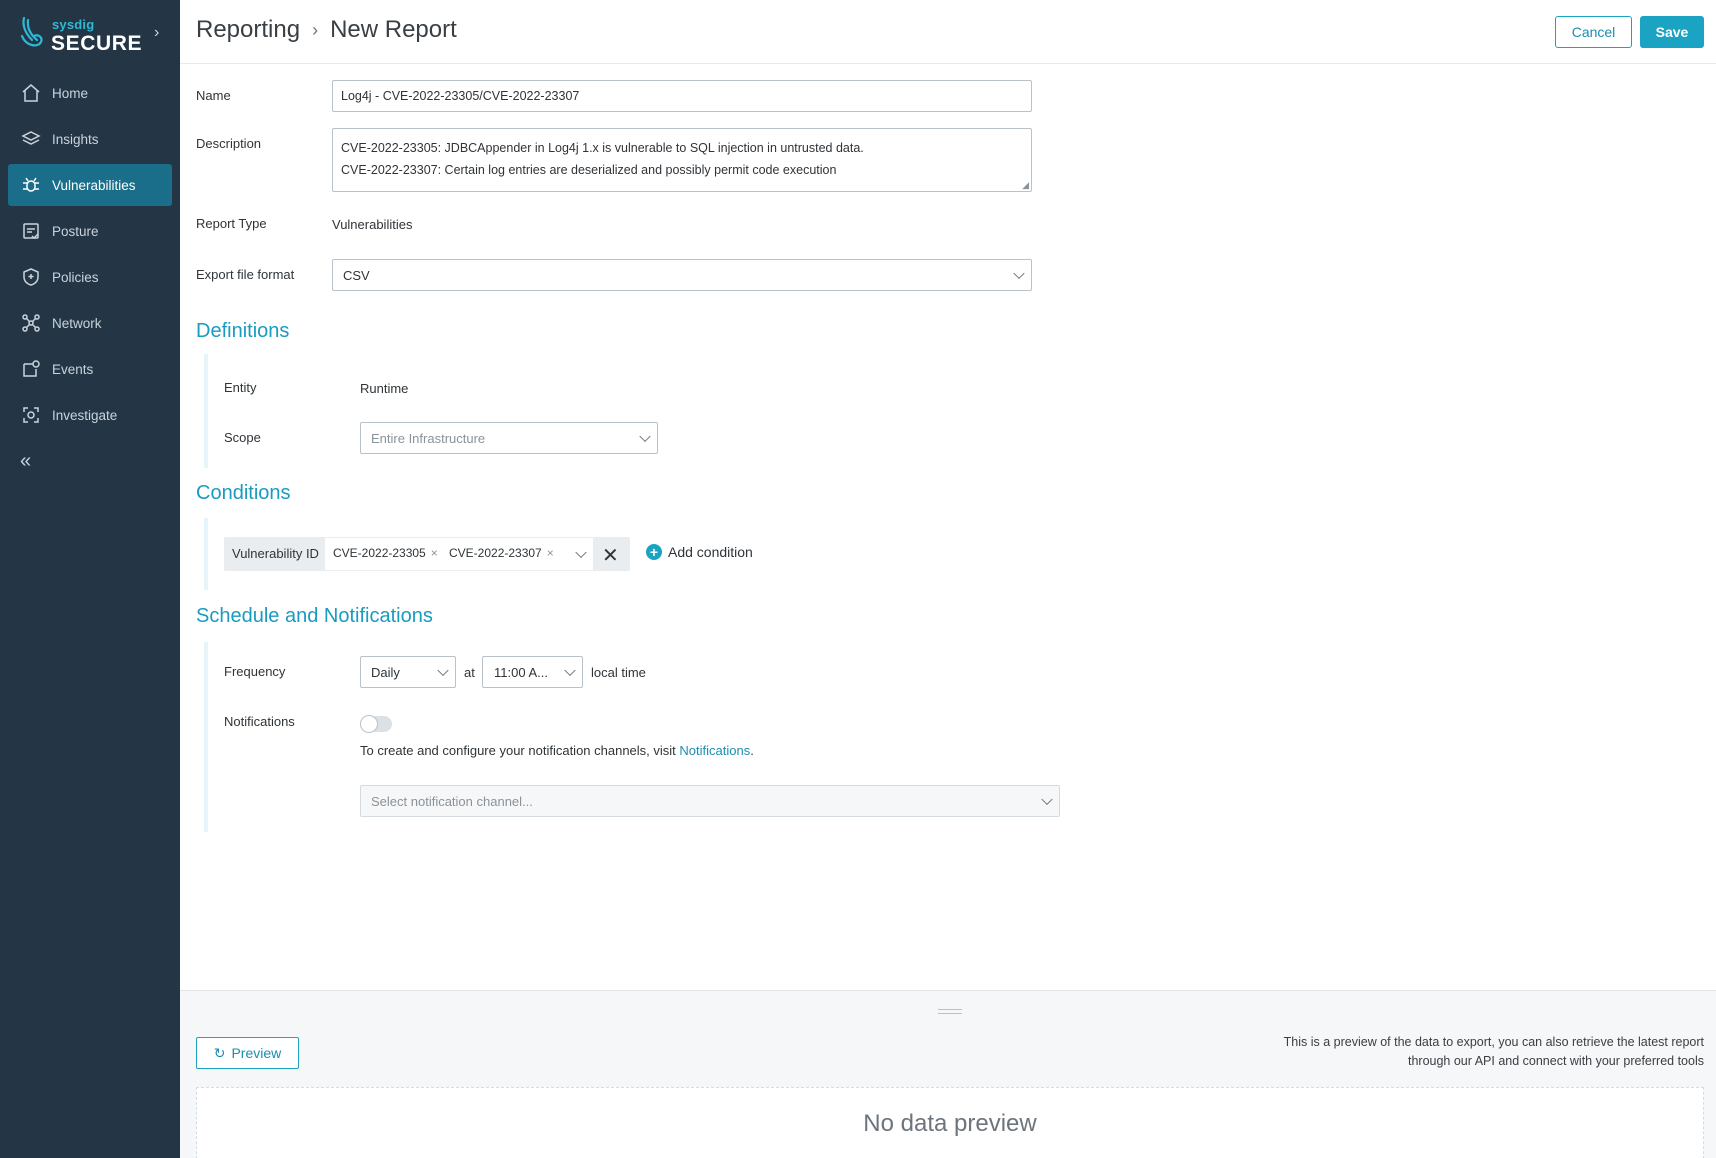  I want to click on notifications-help-suffix: ., so click(752, 750).